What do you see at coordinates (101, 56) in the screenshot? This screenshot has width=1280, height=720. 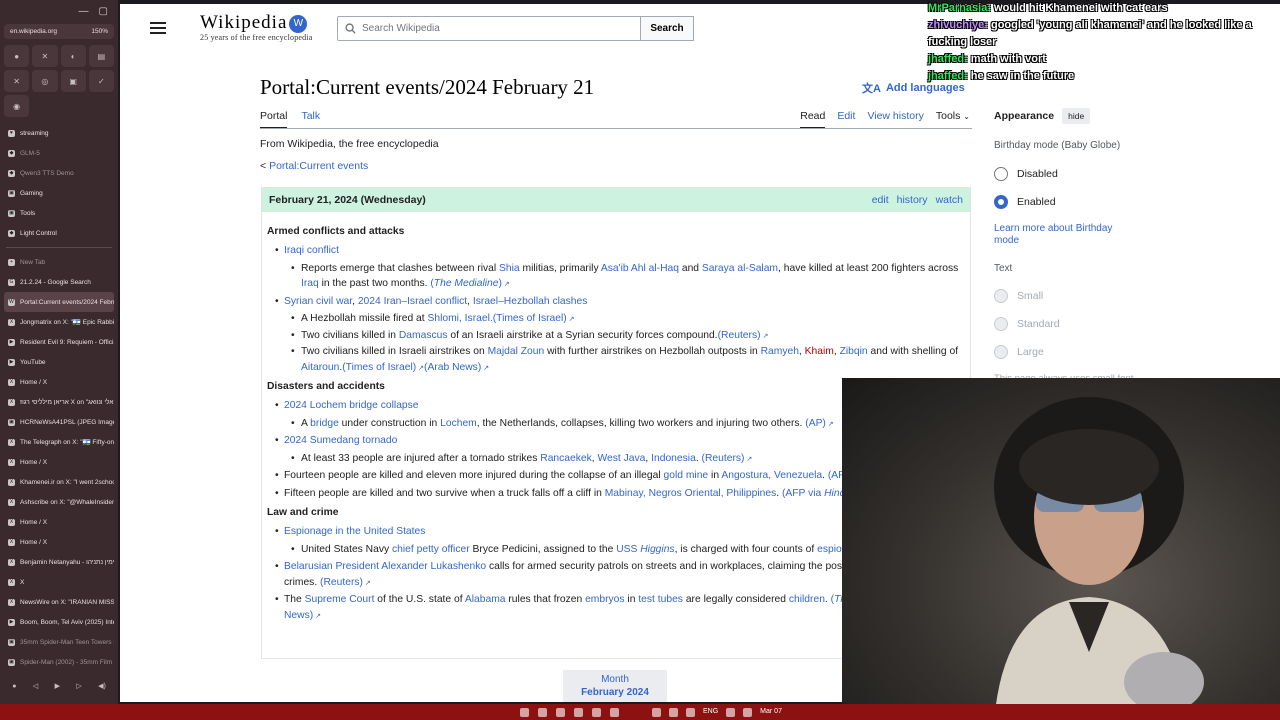 I see `pinned-tab: ▤` at bounding box center [101, 56].